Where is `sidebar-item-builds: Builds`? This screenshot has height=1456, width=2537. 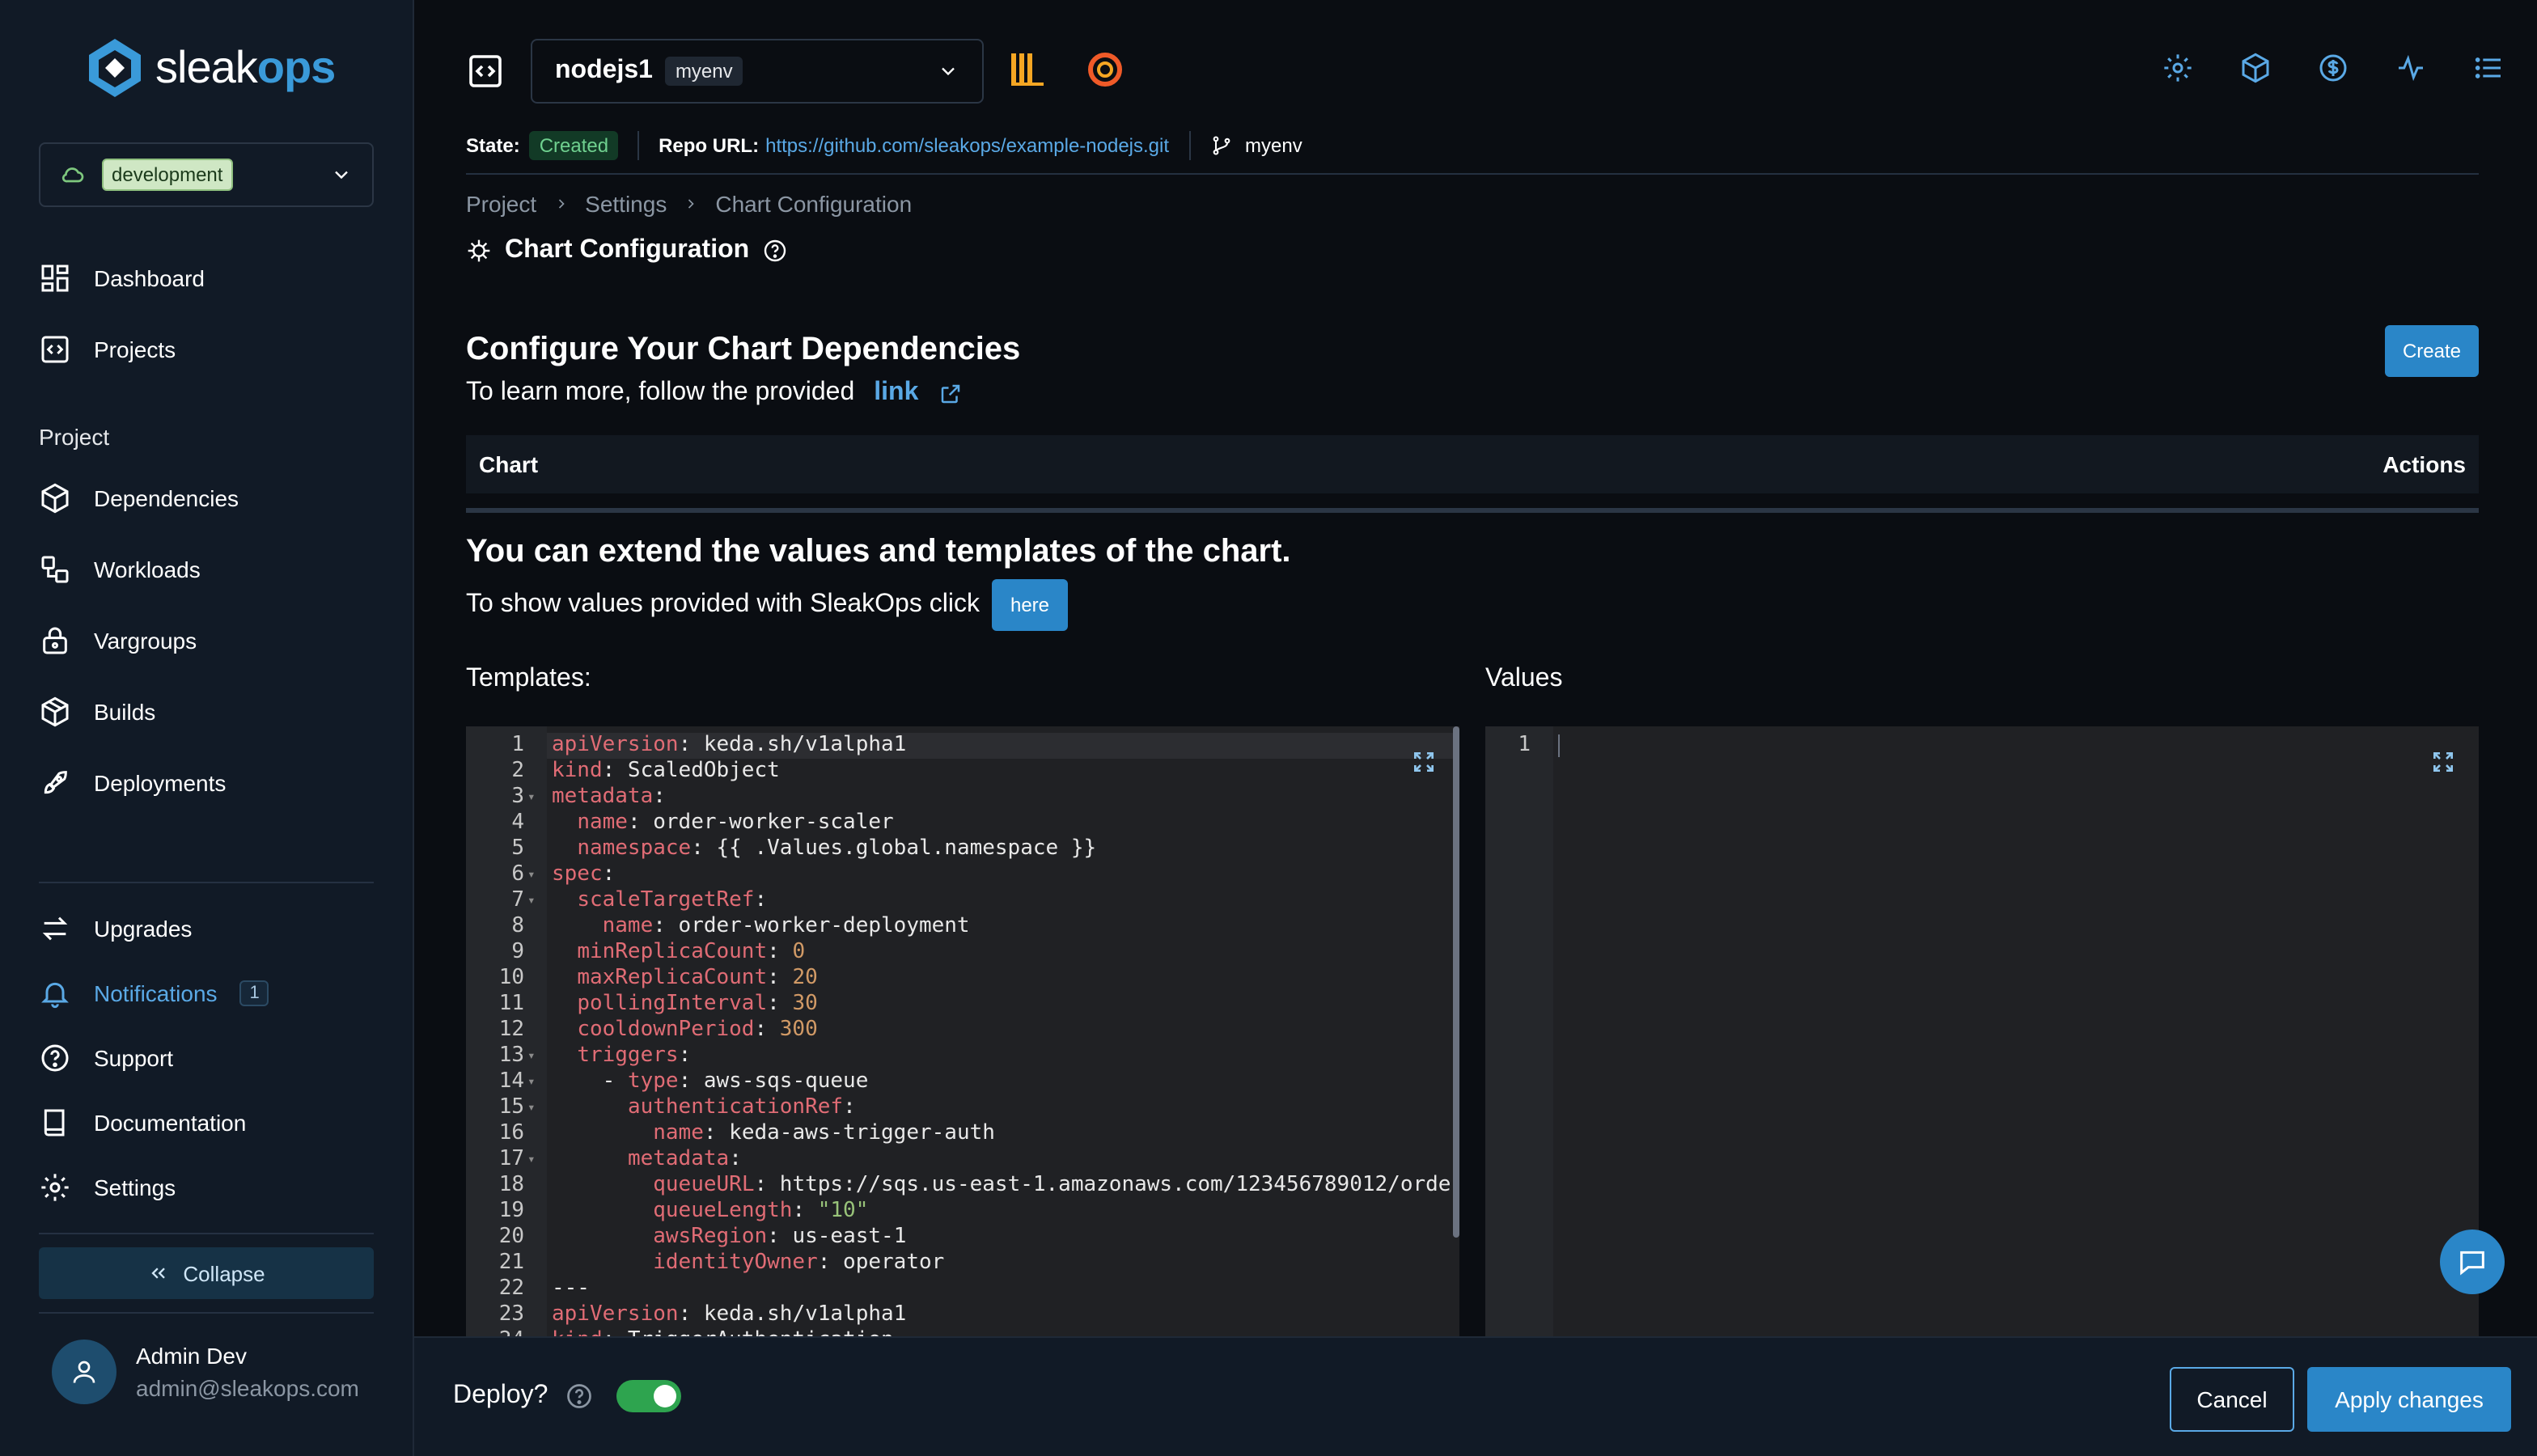
sidebar-item-builds: Builds is located at coordinates (97, 711).